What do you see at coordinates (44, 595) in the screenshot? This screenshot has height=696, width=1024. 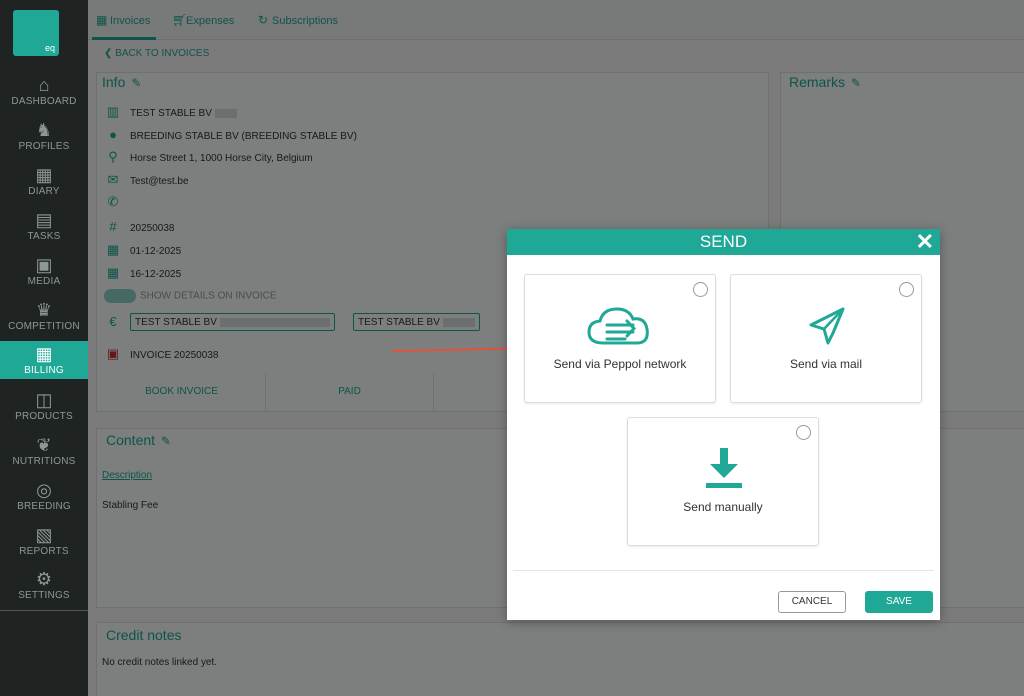 I see `sidebar-item-label: SETTINGS` at bounding box center [44, 595].